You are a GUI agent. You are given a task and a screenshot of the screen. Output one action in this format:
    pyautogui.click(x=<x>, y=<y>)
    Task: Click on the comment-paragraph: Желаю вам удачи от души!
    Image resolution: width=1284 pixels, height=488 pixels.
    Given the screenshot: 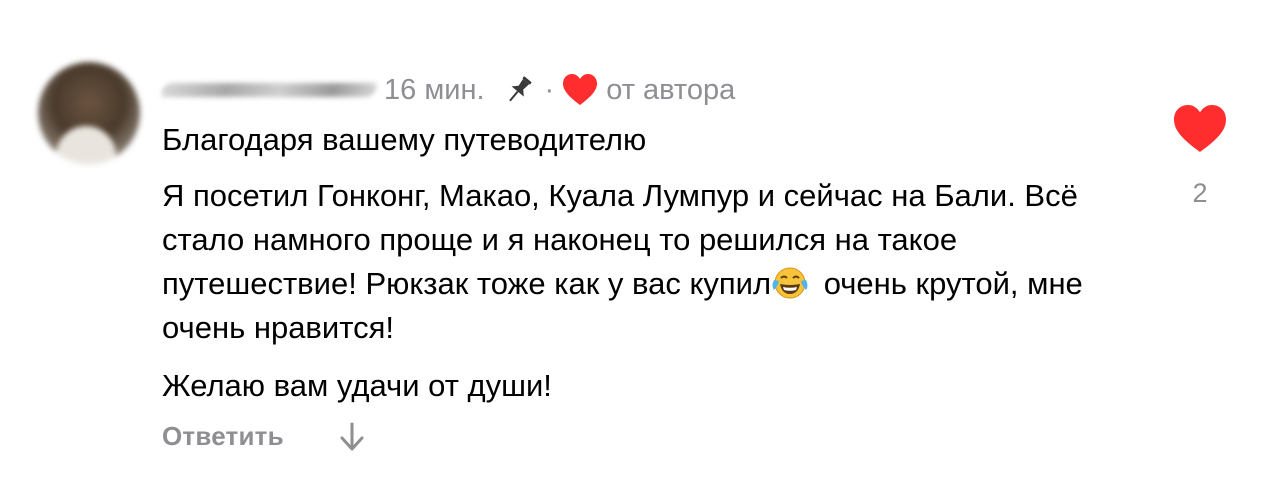 What is the action you would take?
    pyautogui.click(x=357, y=385)
    